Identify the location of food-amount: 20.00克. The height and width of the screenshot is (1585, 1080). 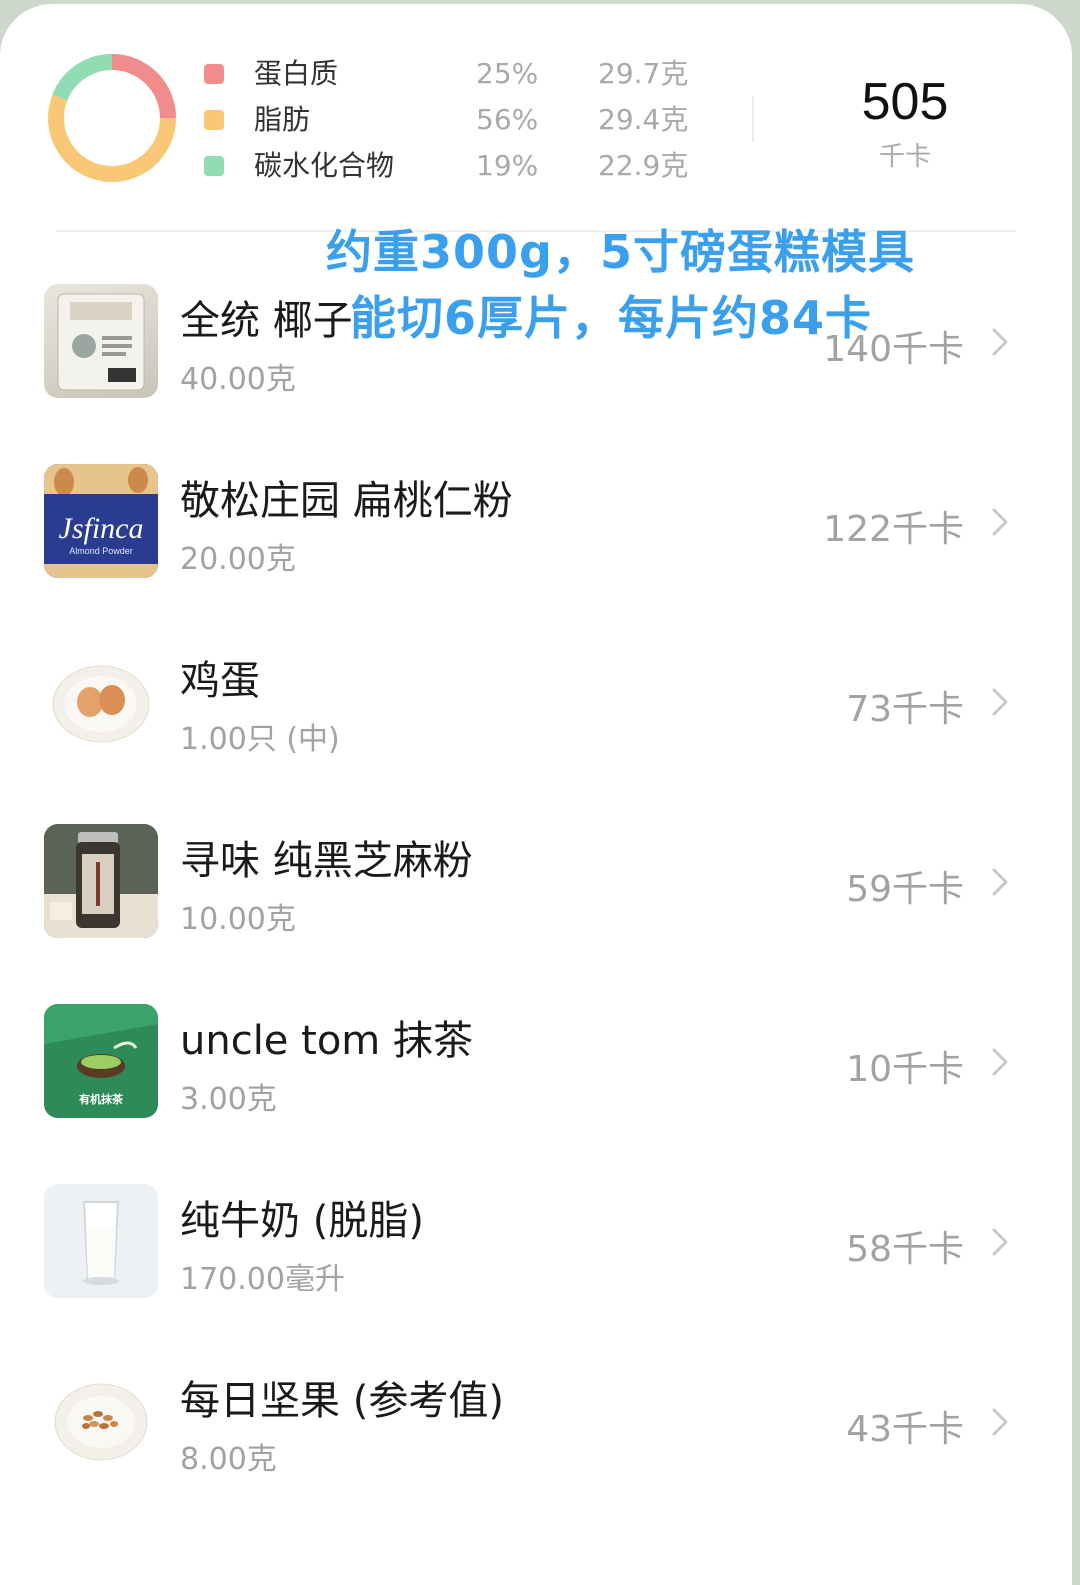
(238, 559).